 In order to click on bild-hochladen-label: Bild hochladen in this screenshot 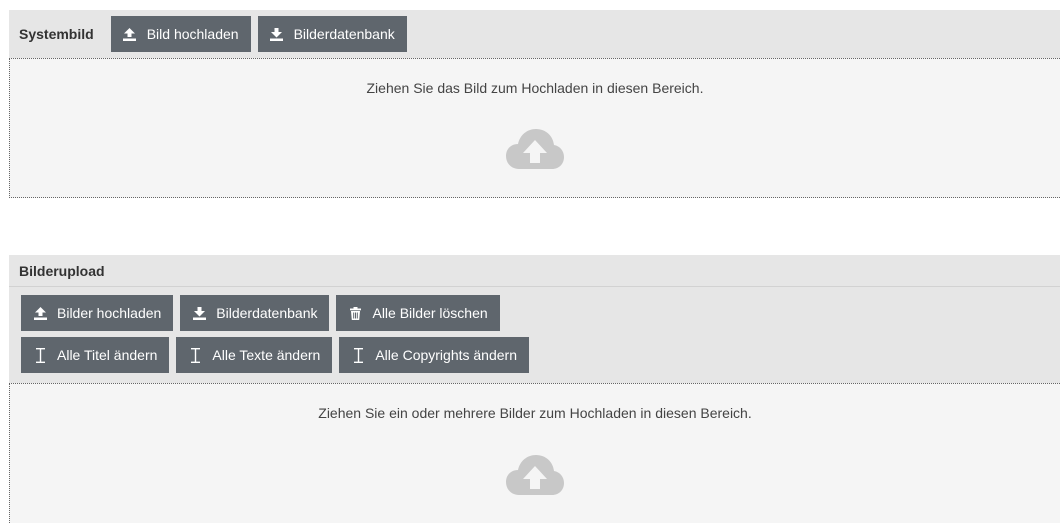, I will do `click(192, 34)`.